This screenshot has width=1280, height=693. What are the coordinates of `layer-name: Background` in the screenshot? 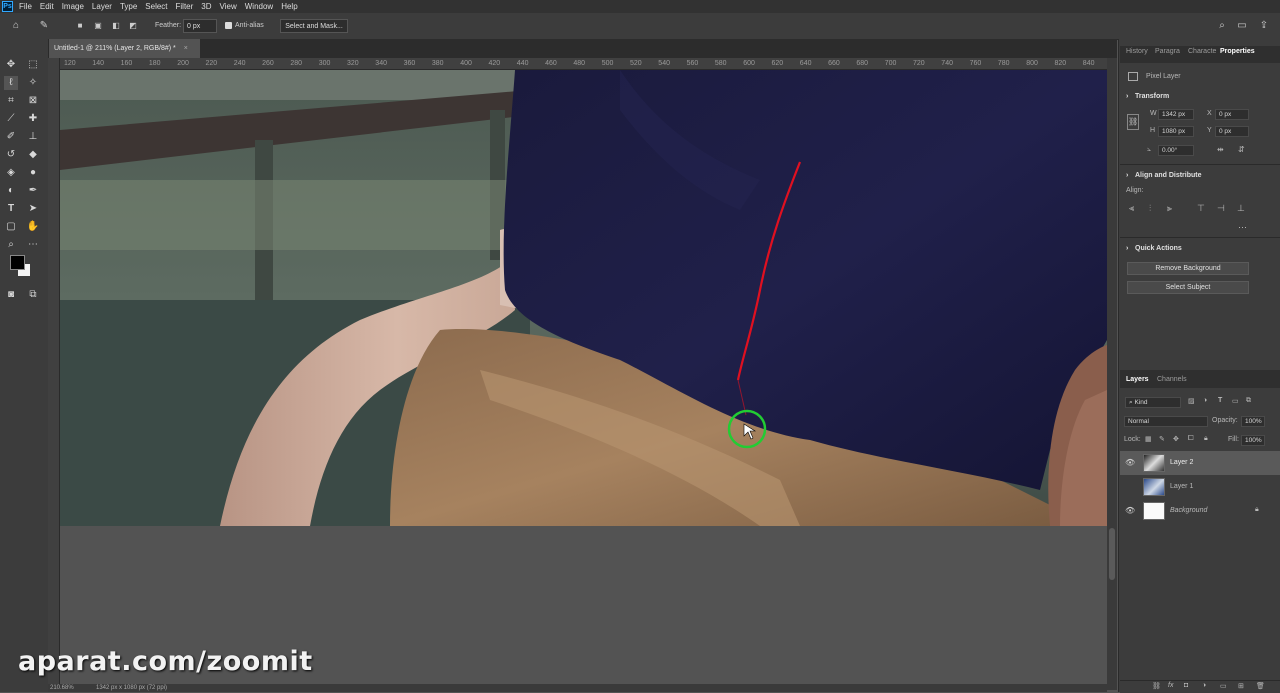 It's located at (1188, 510).